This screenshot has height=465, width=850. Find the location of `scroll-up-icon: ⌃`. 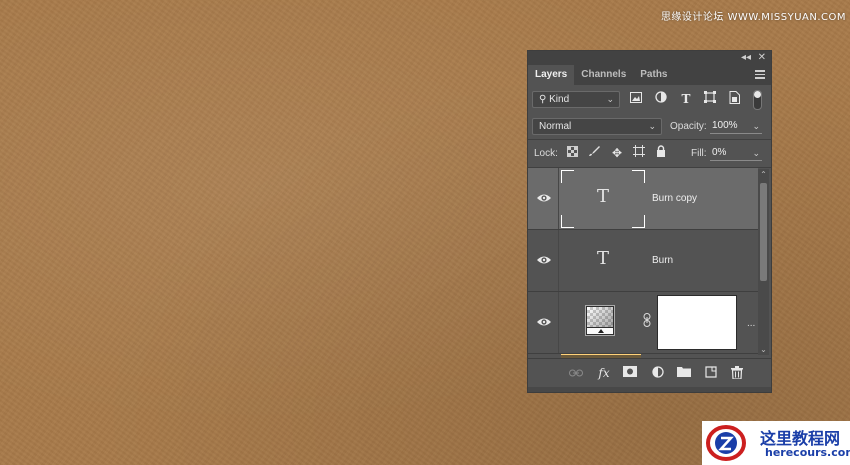

scroll-up-icon: ⌃ is located at coordinates (763, 174).